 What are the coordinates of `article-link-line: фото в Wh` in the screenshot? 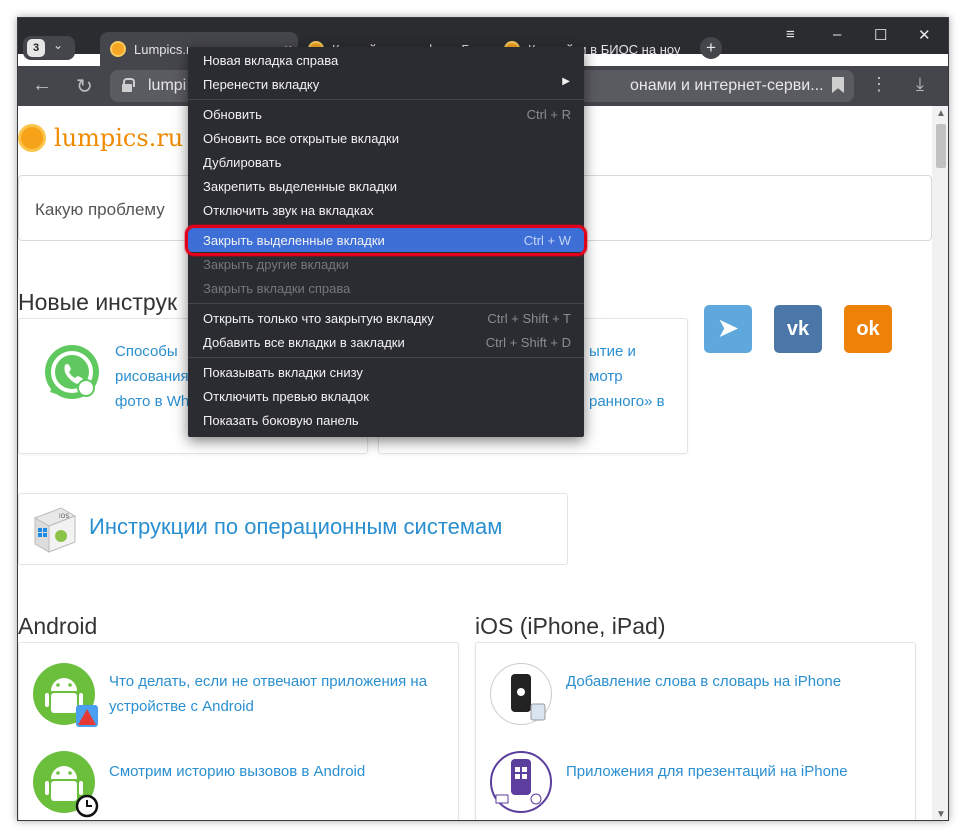 It's located at (152, 401).